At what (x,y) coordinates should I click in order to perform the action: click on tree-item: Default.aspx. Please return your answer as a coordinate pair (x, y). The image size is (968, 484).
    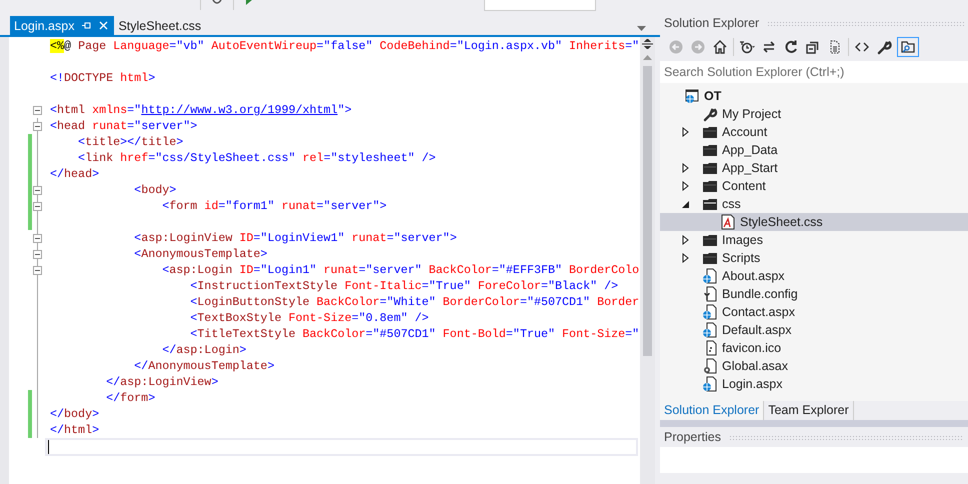
    Looking at the image, I should click on (814, 330).